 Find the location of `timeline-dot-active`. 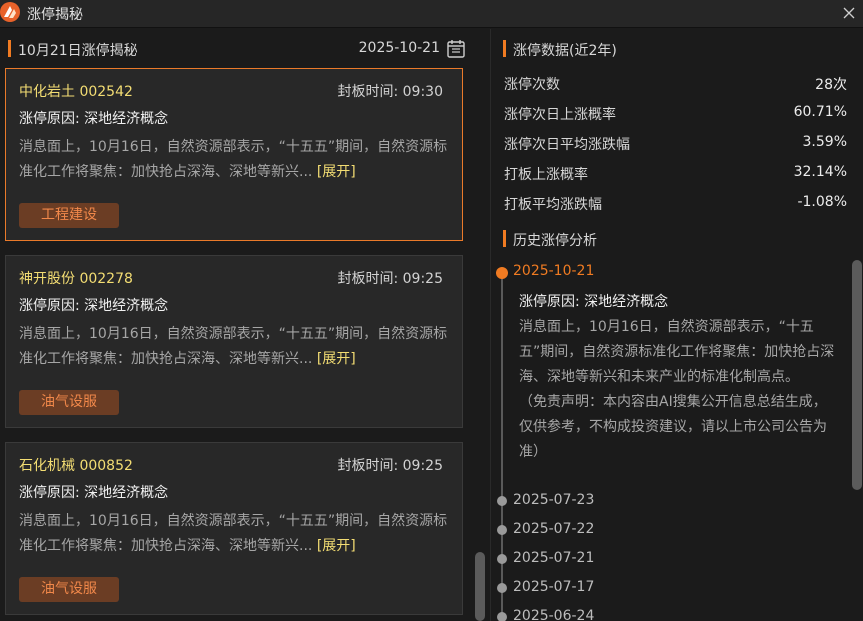

timeline-dot-active is located at coordinates (502, 273).